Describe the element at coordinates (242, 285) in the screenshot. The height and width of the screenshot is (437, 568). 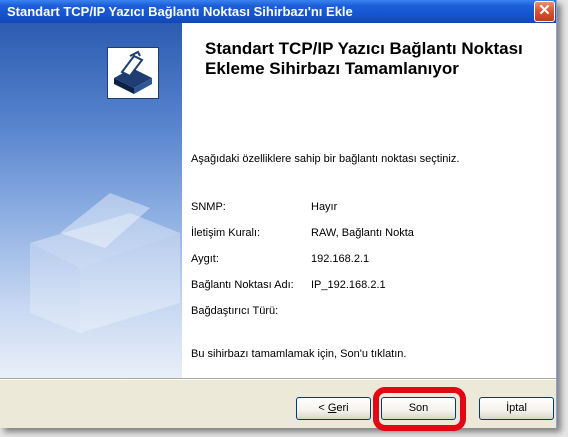
I see `property-label-port-name: Bağlantı Noktası Adı:` at that location.